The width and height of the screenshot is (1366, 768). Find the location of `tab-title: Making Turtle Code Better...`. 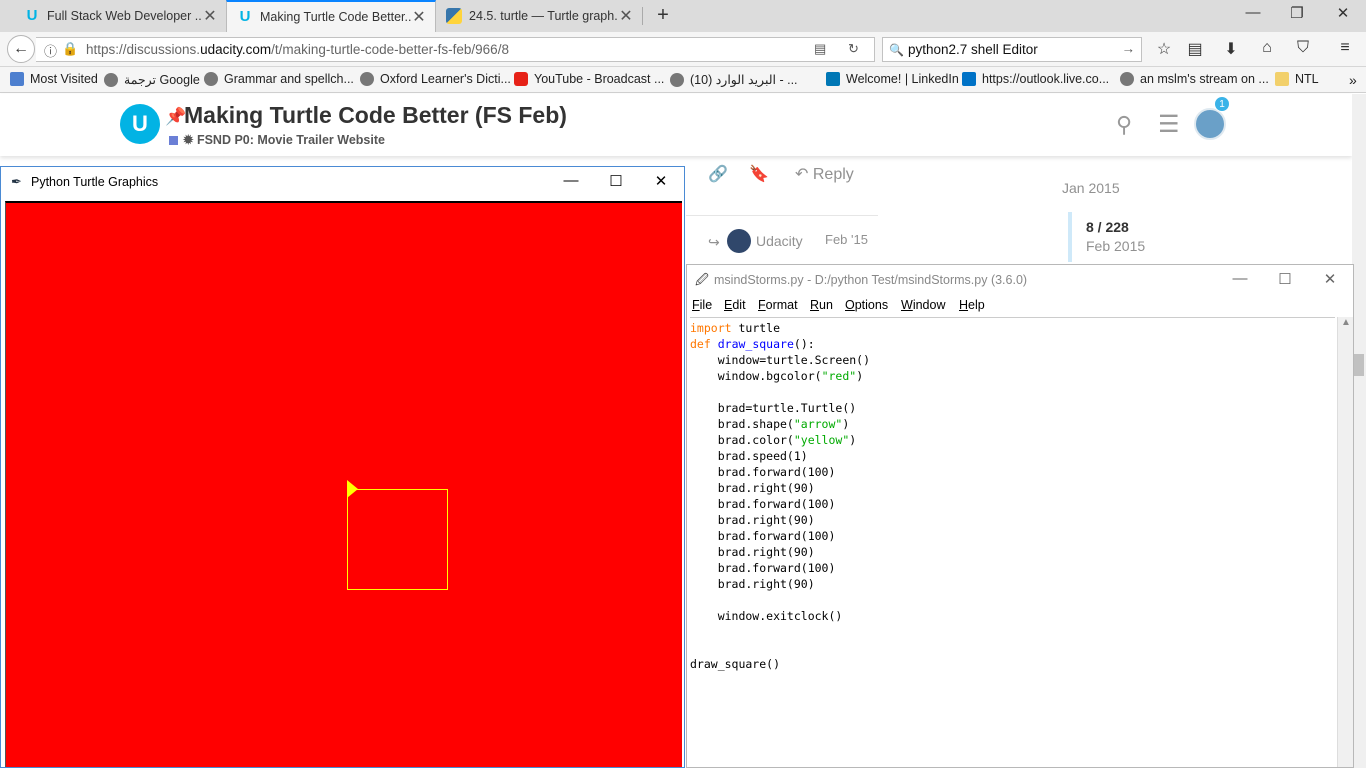

tab-title: Making Turtle Code Better... is located at coordinates (335, 17).